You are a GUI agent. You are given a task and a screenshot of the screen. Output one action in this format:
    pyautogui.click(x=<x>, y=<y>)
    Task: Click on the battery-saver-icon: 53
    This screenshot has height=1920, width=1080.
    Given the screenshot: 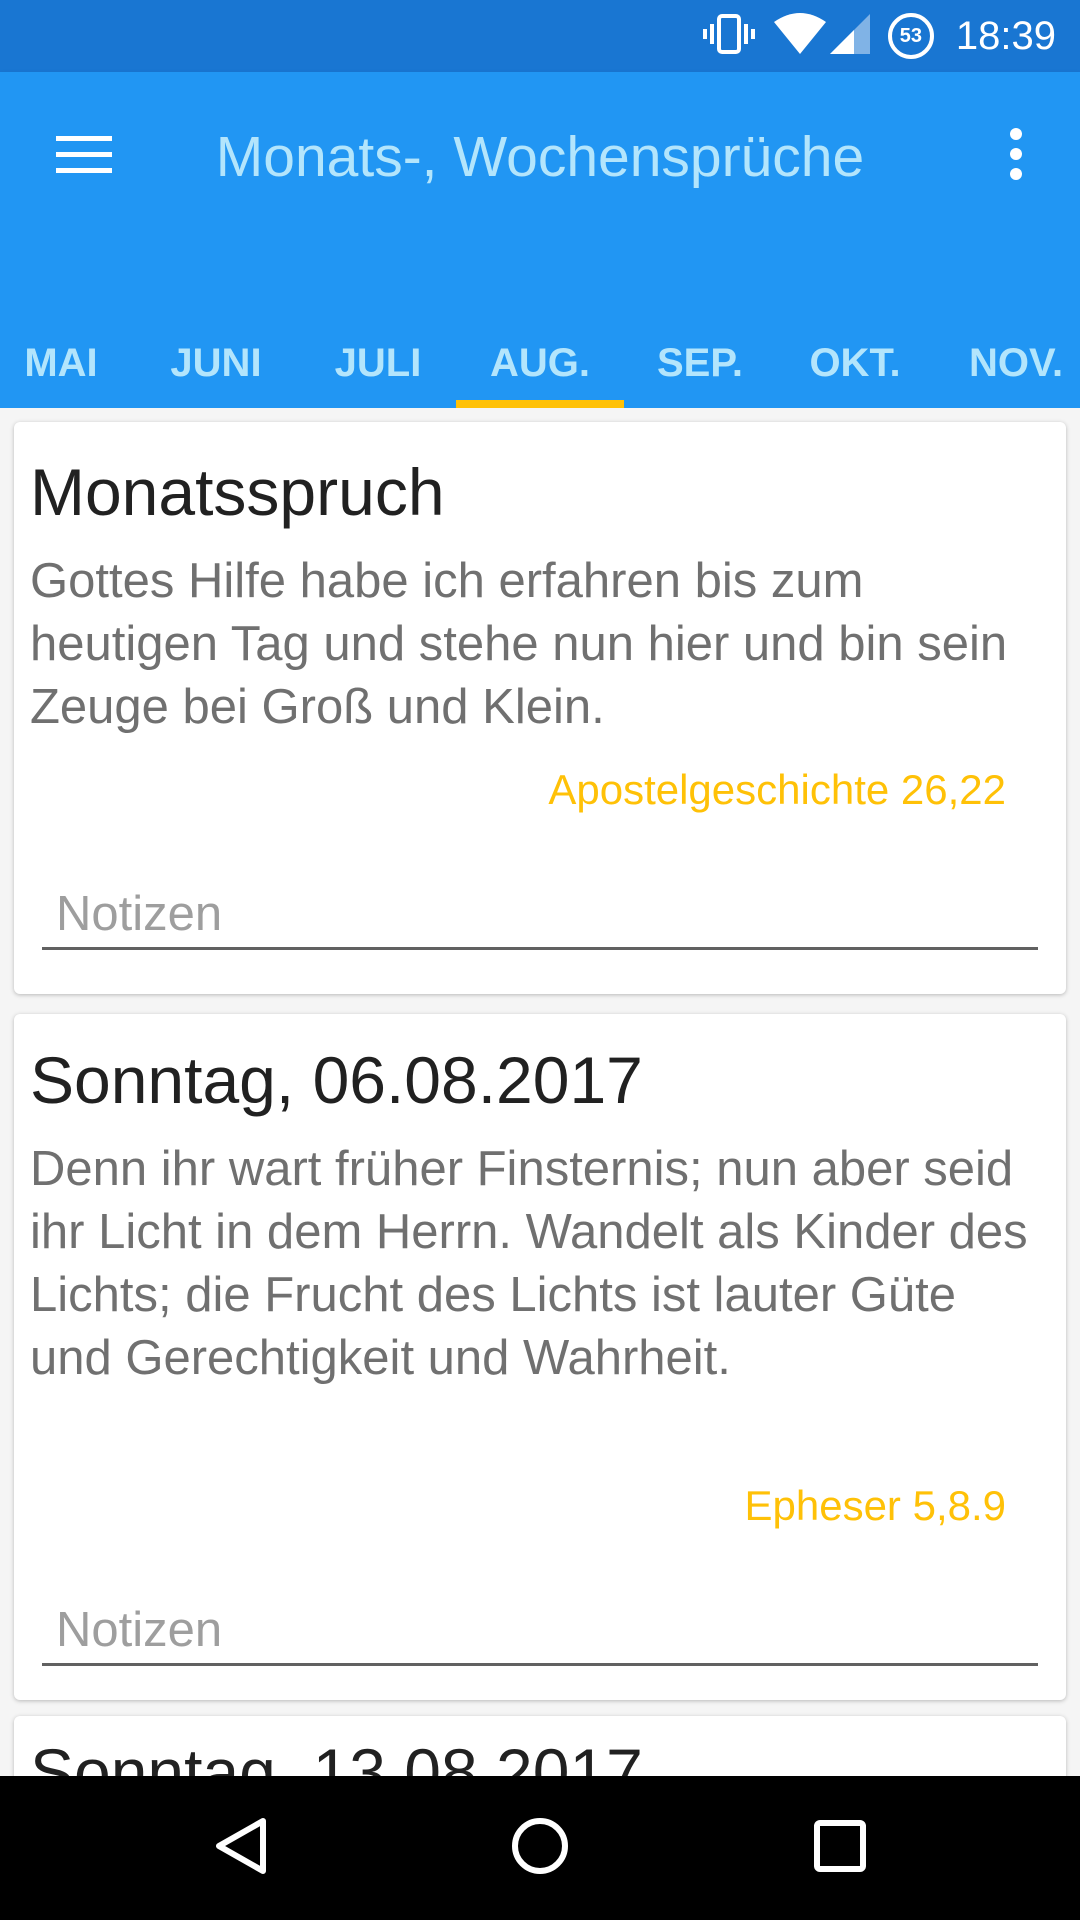 What is the action you would take?
    pyautogui.click(x=910, y=36)
    